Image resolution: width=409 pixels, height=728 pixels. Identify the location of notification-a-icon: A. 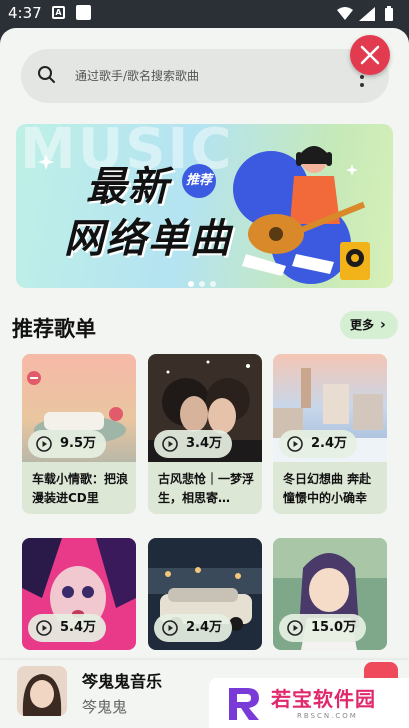
(58, 12).